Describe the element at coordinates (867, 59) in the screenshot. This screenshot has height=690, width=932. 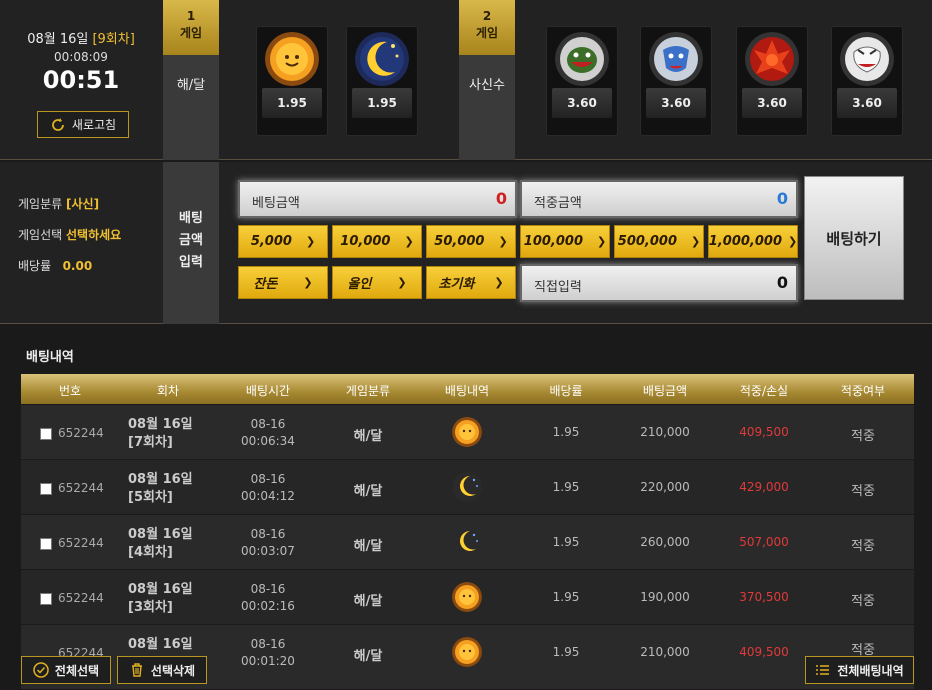
I see `white-tiger-icon` at that location.